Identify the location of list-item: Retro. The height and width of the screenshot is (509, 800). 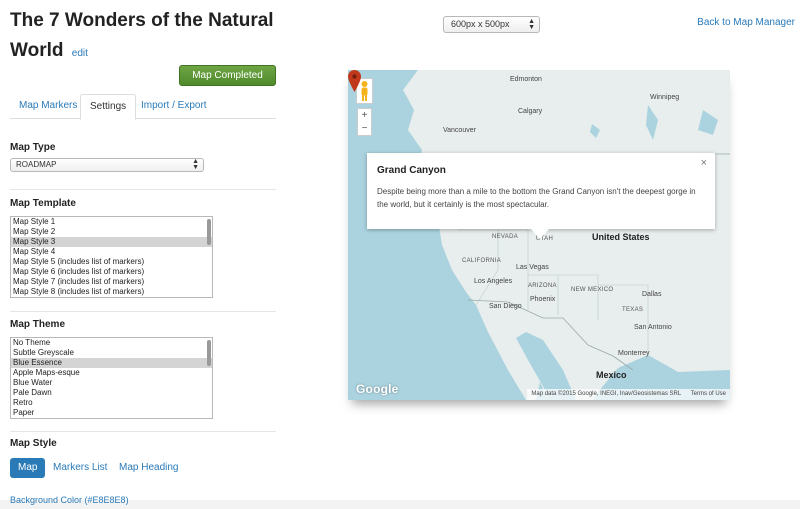
(111, 403).